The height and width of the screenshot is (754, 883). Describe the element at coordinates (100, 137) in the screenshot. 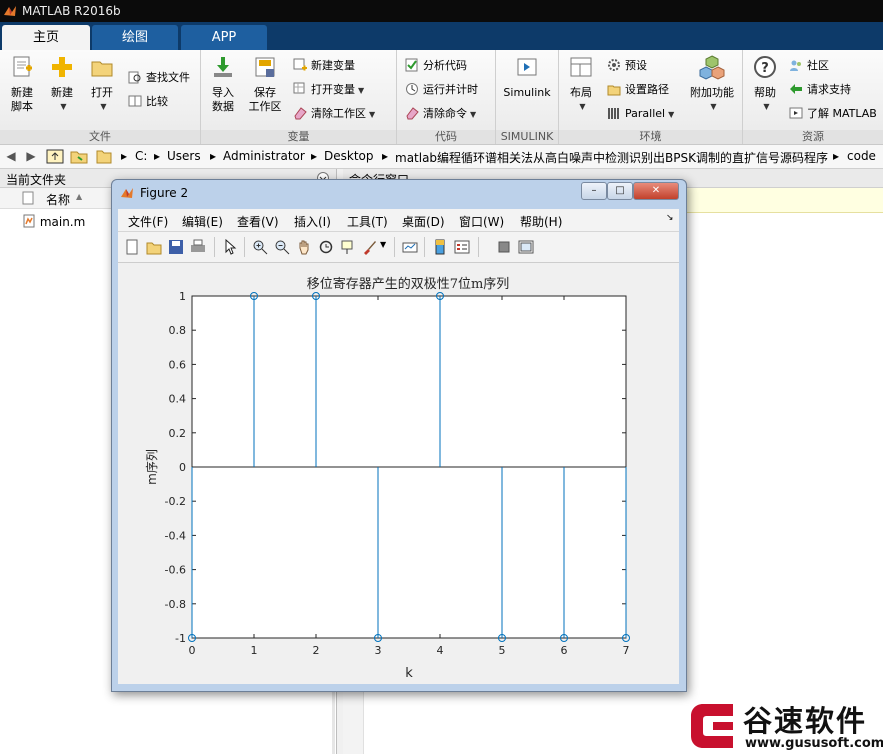

I see `file-group-label: 文件` at that location.